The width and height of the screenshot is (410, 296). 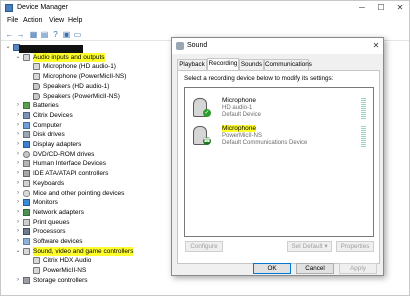 I want to click on tree-item: › Storage controllers, so click(x=86, y=280).